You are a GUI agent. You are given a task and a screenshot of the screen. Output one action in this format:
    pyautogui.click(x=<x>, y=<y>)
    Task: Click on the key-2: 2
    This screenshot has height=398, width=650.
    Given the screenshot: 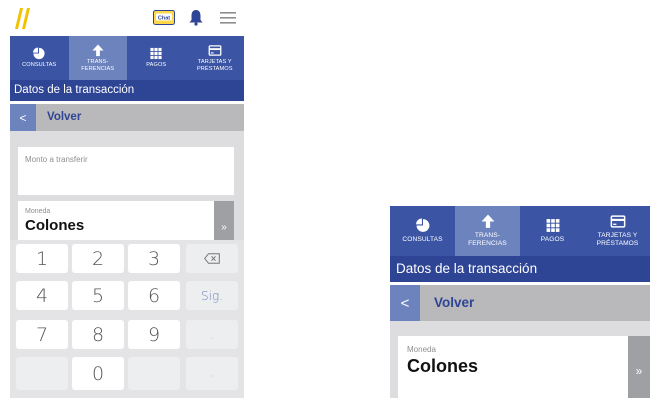 What is the action you would take?
    pyautogui.click(x=98, y=258)
    